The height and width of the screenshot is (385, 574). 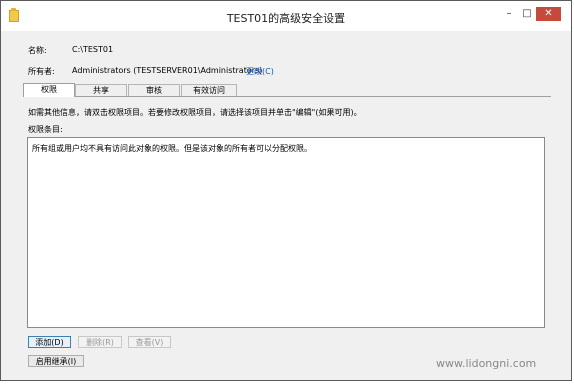 I want to click on tab-permissions: 权限, so click(x=49, y=90).